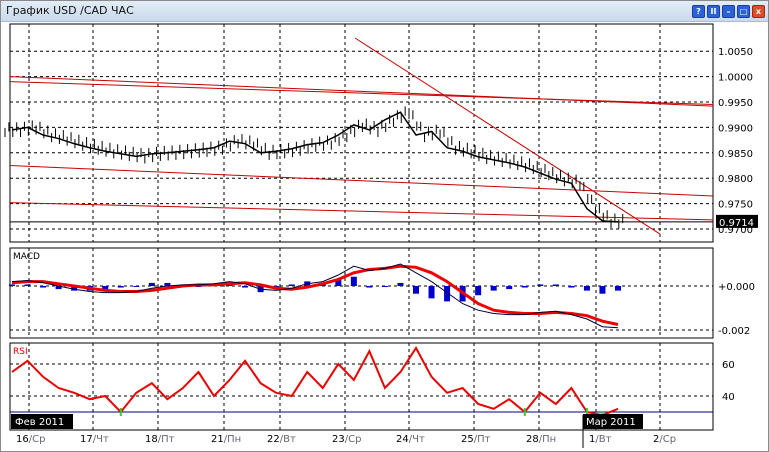 The height and width of the screenshot is (452, 769). Describe the element at coordinates (736, 223) in the screenshot. I see `current-price-label: 0.9714` at that location.